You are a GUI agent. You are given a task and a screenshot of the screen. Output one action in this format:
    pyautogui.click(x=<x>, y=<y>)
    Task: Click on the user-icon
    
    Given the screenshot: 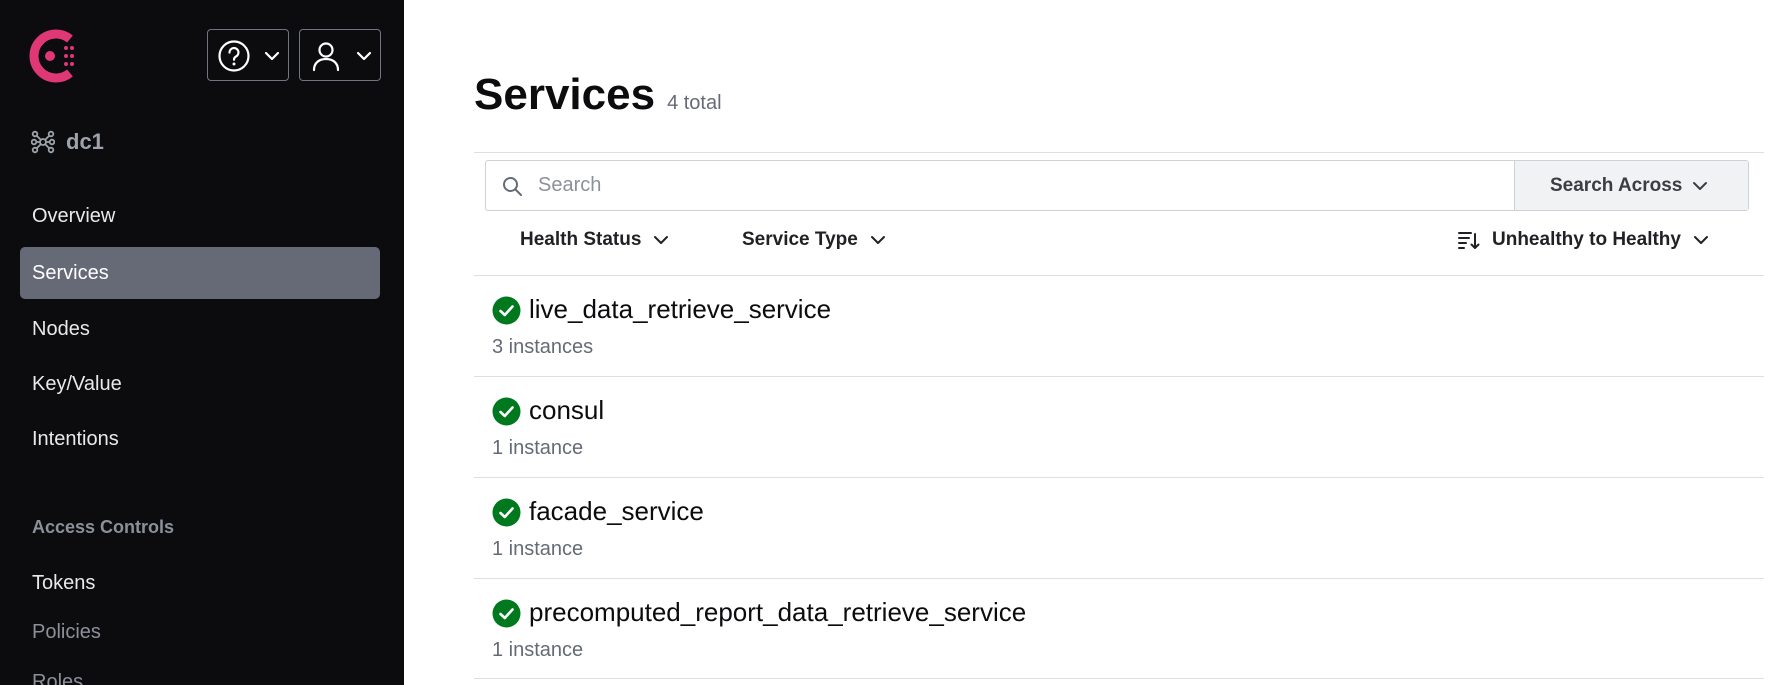 What is the action you would take?
    pyautogui.click(x=326, y=57)
    